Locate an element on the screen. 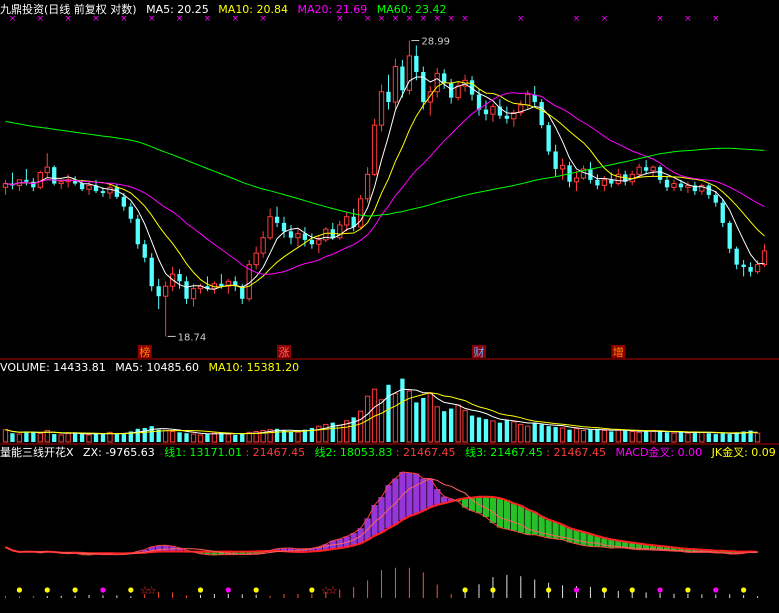  indicator-name: 量能三线开花X is located at coordinates (37, 452).